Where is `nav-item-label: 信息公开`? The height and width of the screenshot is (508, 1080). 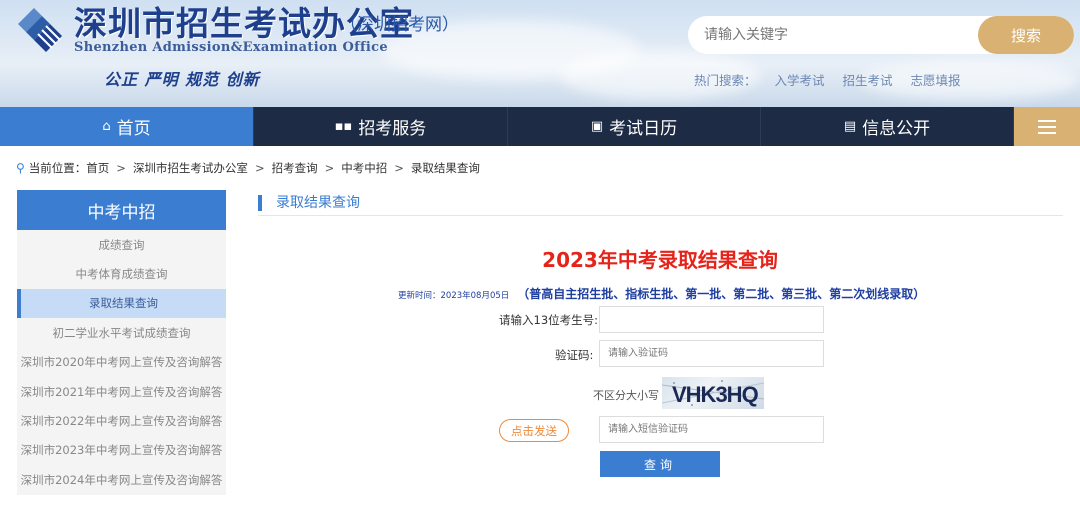
nav-item-label: 信息公开 is located at coordinates (896, 129).